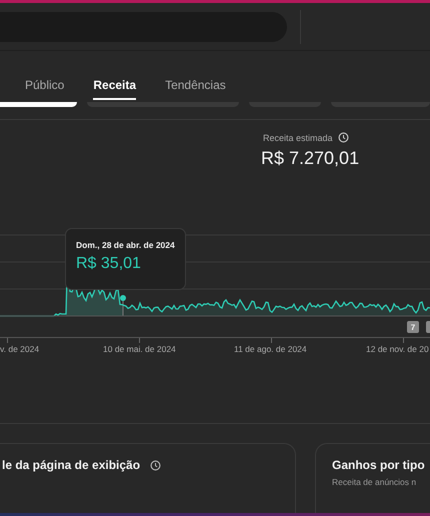 The height and width of the screenshot is (516, 430). I want to click on metric-label: Receita estimada, so click(298, 137).